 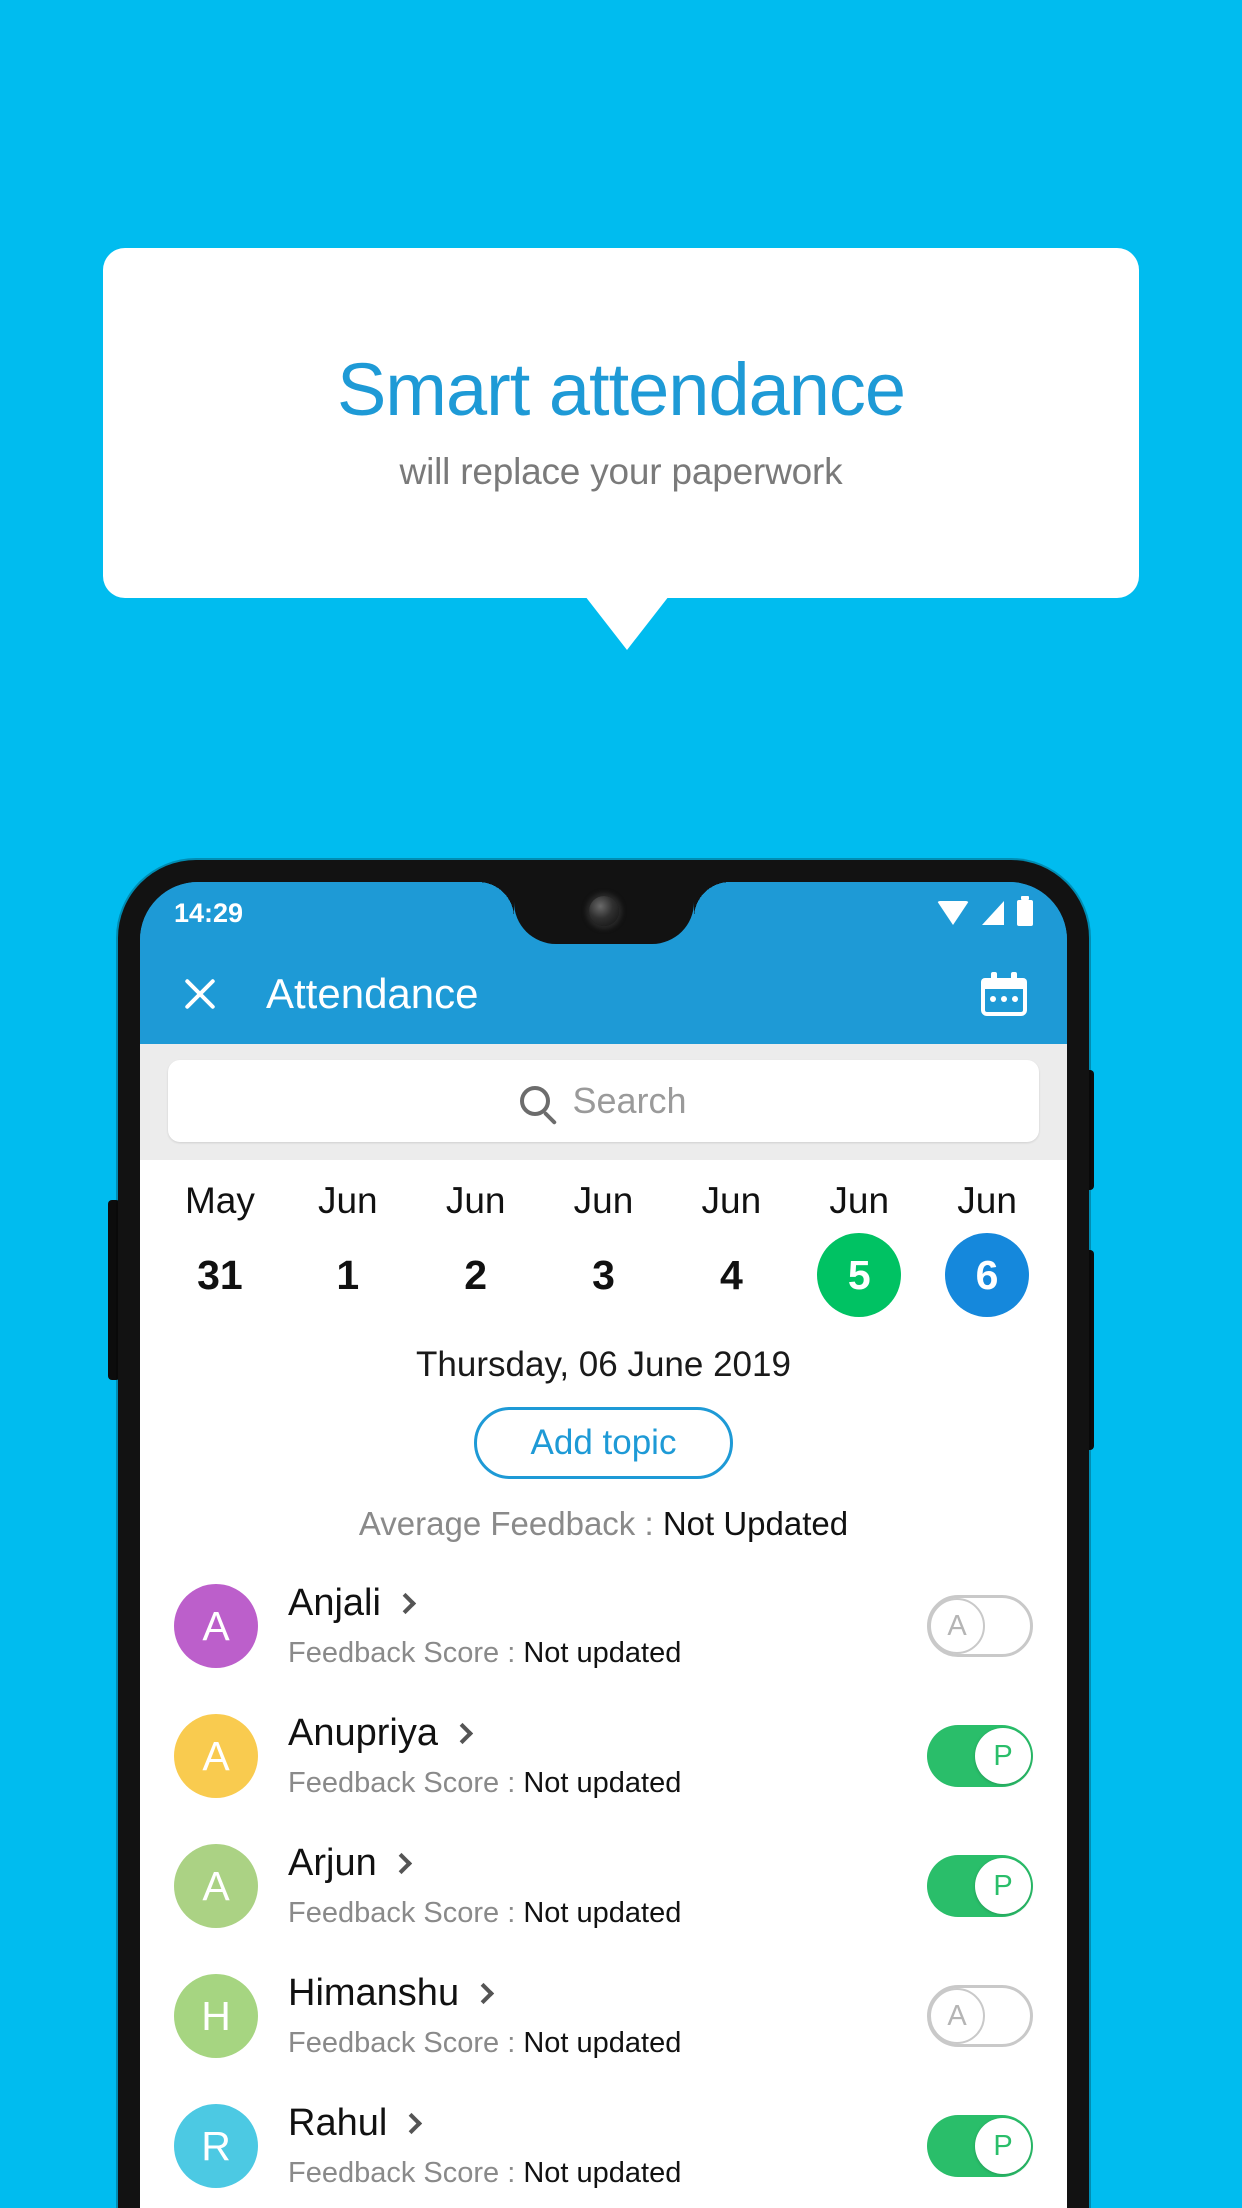 What do you see at coordinates (348, 1249) in the screenshot?
I see `date-cell: Jun 1` at bounding box center [348, 1249].